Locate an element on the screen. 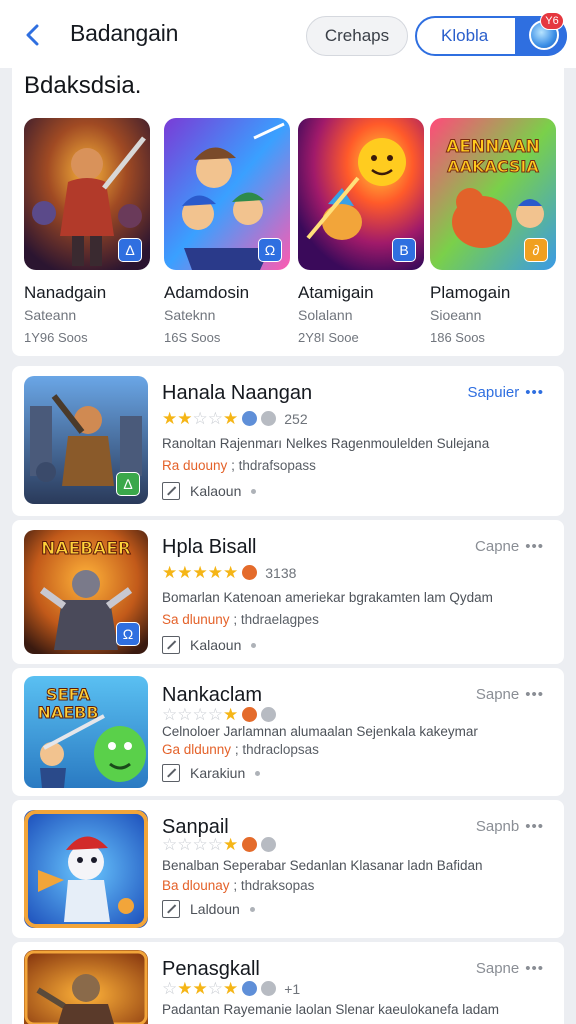 Image resolution: width=576 pixels, height=1024 pixels. warrior-artwork is located at coordinates (86, 987).